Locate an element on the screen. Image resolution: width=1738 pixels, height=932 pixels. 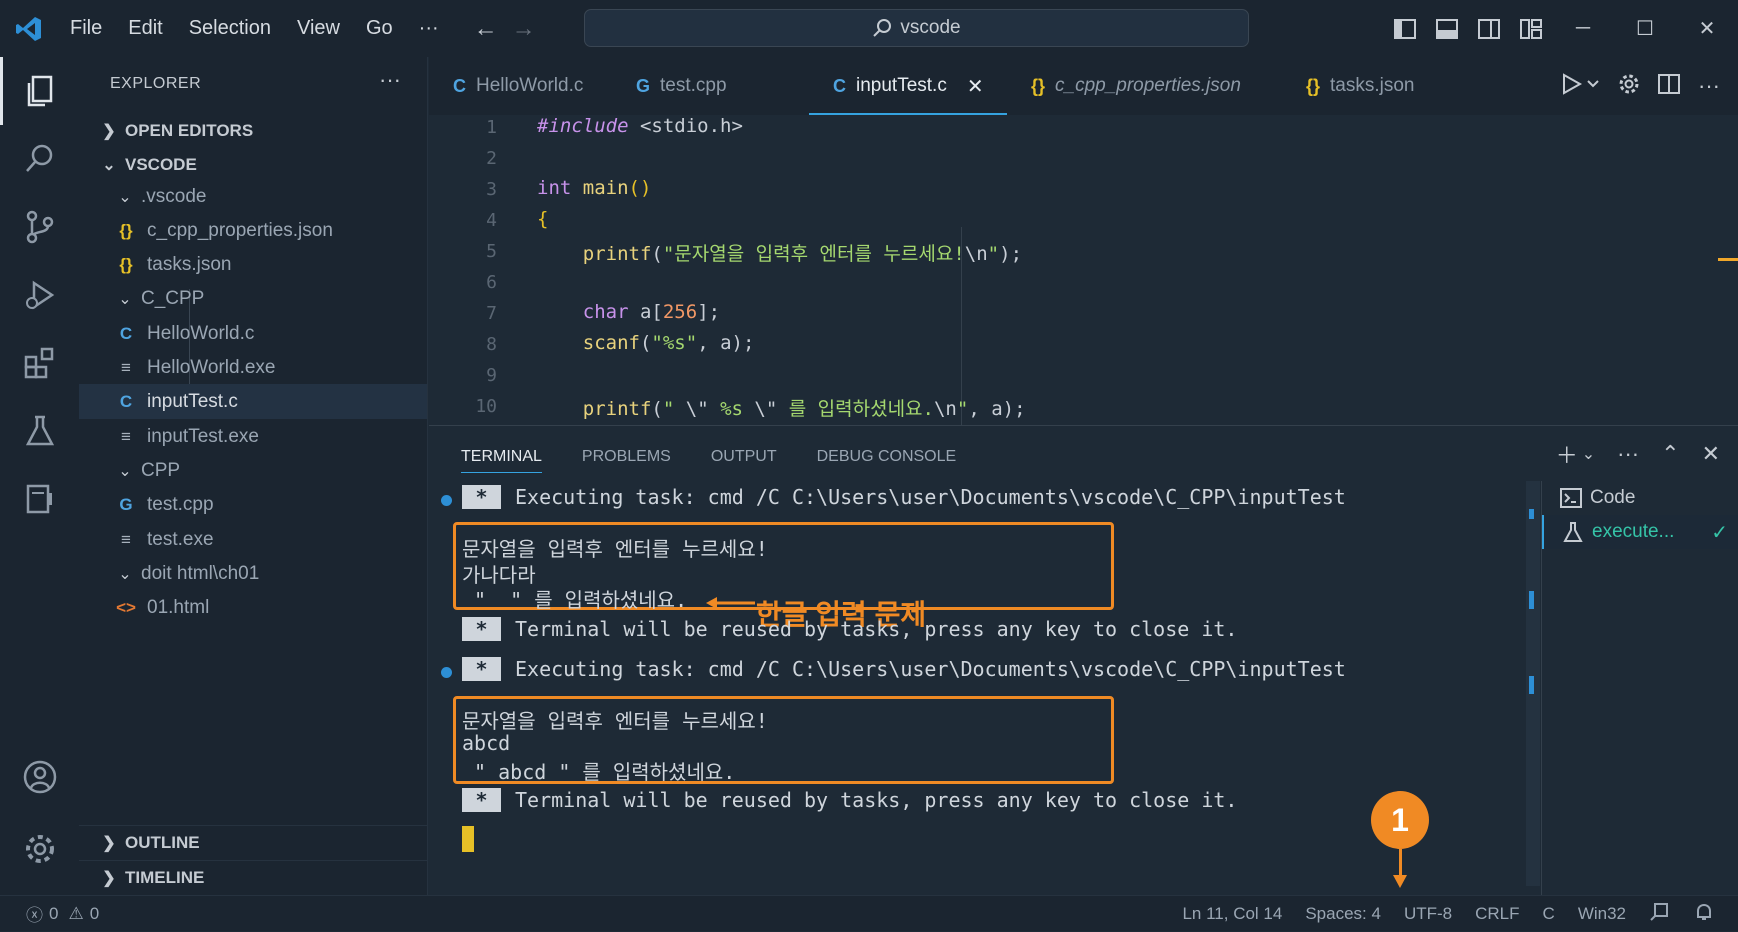
new-terminal-icon: ＋ is located at coordinates (1567, 454).